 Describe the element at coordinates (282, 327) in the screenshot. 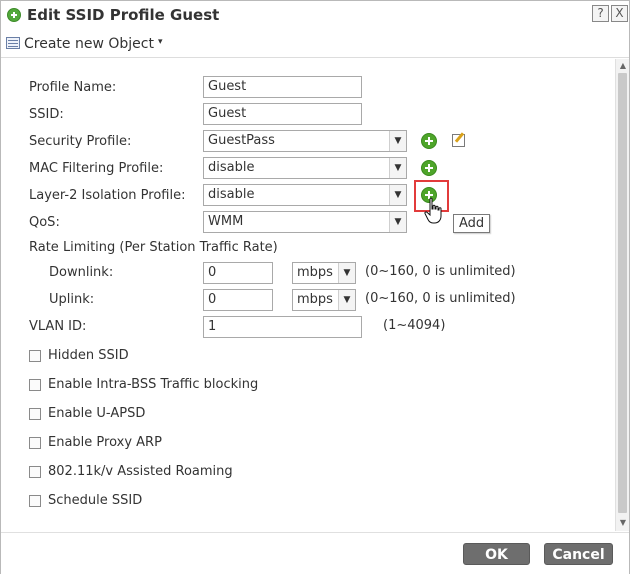

I see `vlan-id-input: 1` at that location.